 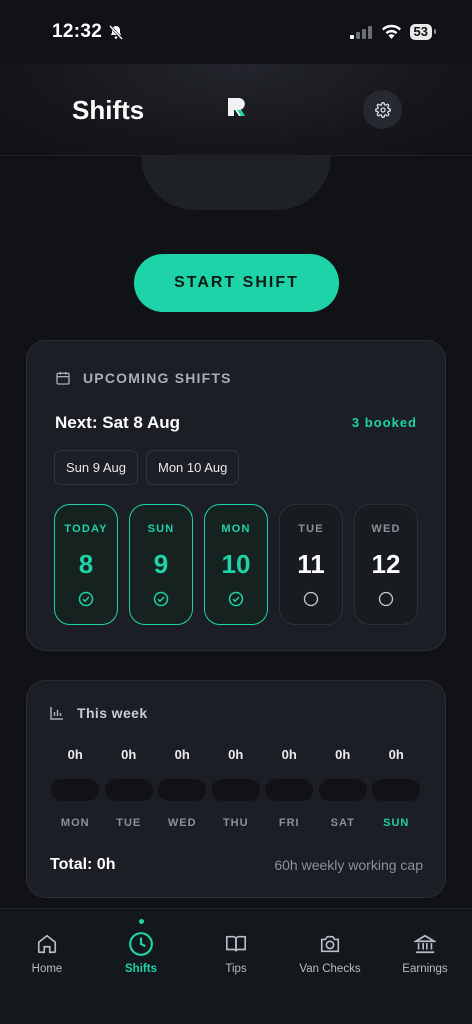 What do you see at coordinates (235, 823) in the screenshot?
I see `day-label: THU` at bounding box center [235, 823].